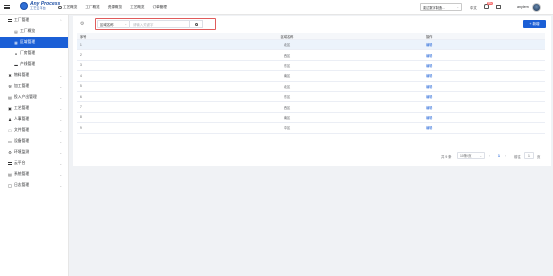  Describe the element at coordinates (22, 86) in the screenshot. I see `sidebar-group-label: 加工管理` at that location.